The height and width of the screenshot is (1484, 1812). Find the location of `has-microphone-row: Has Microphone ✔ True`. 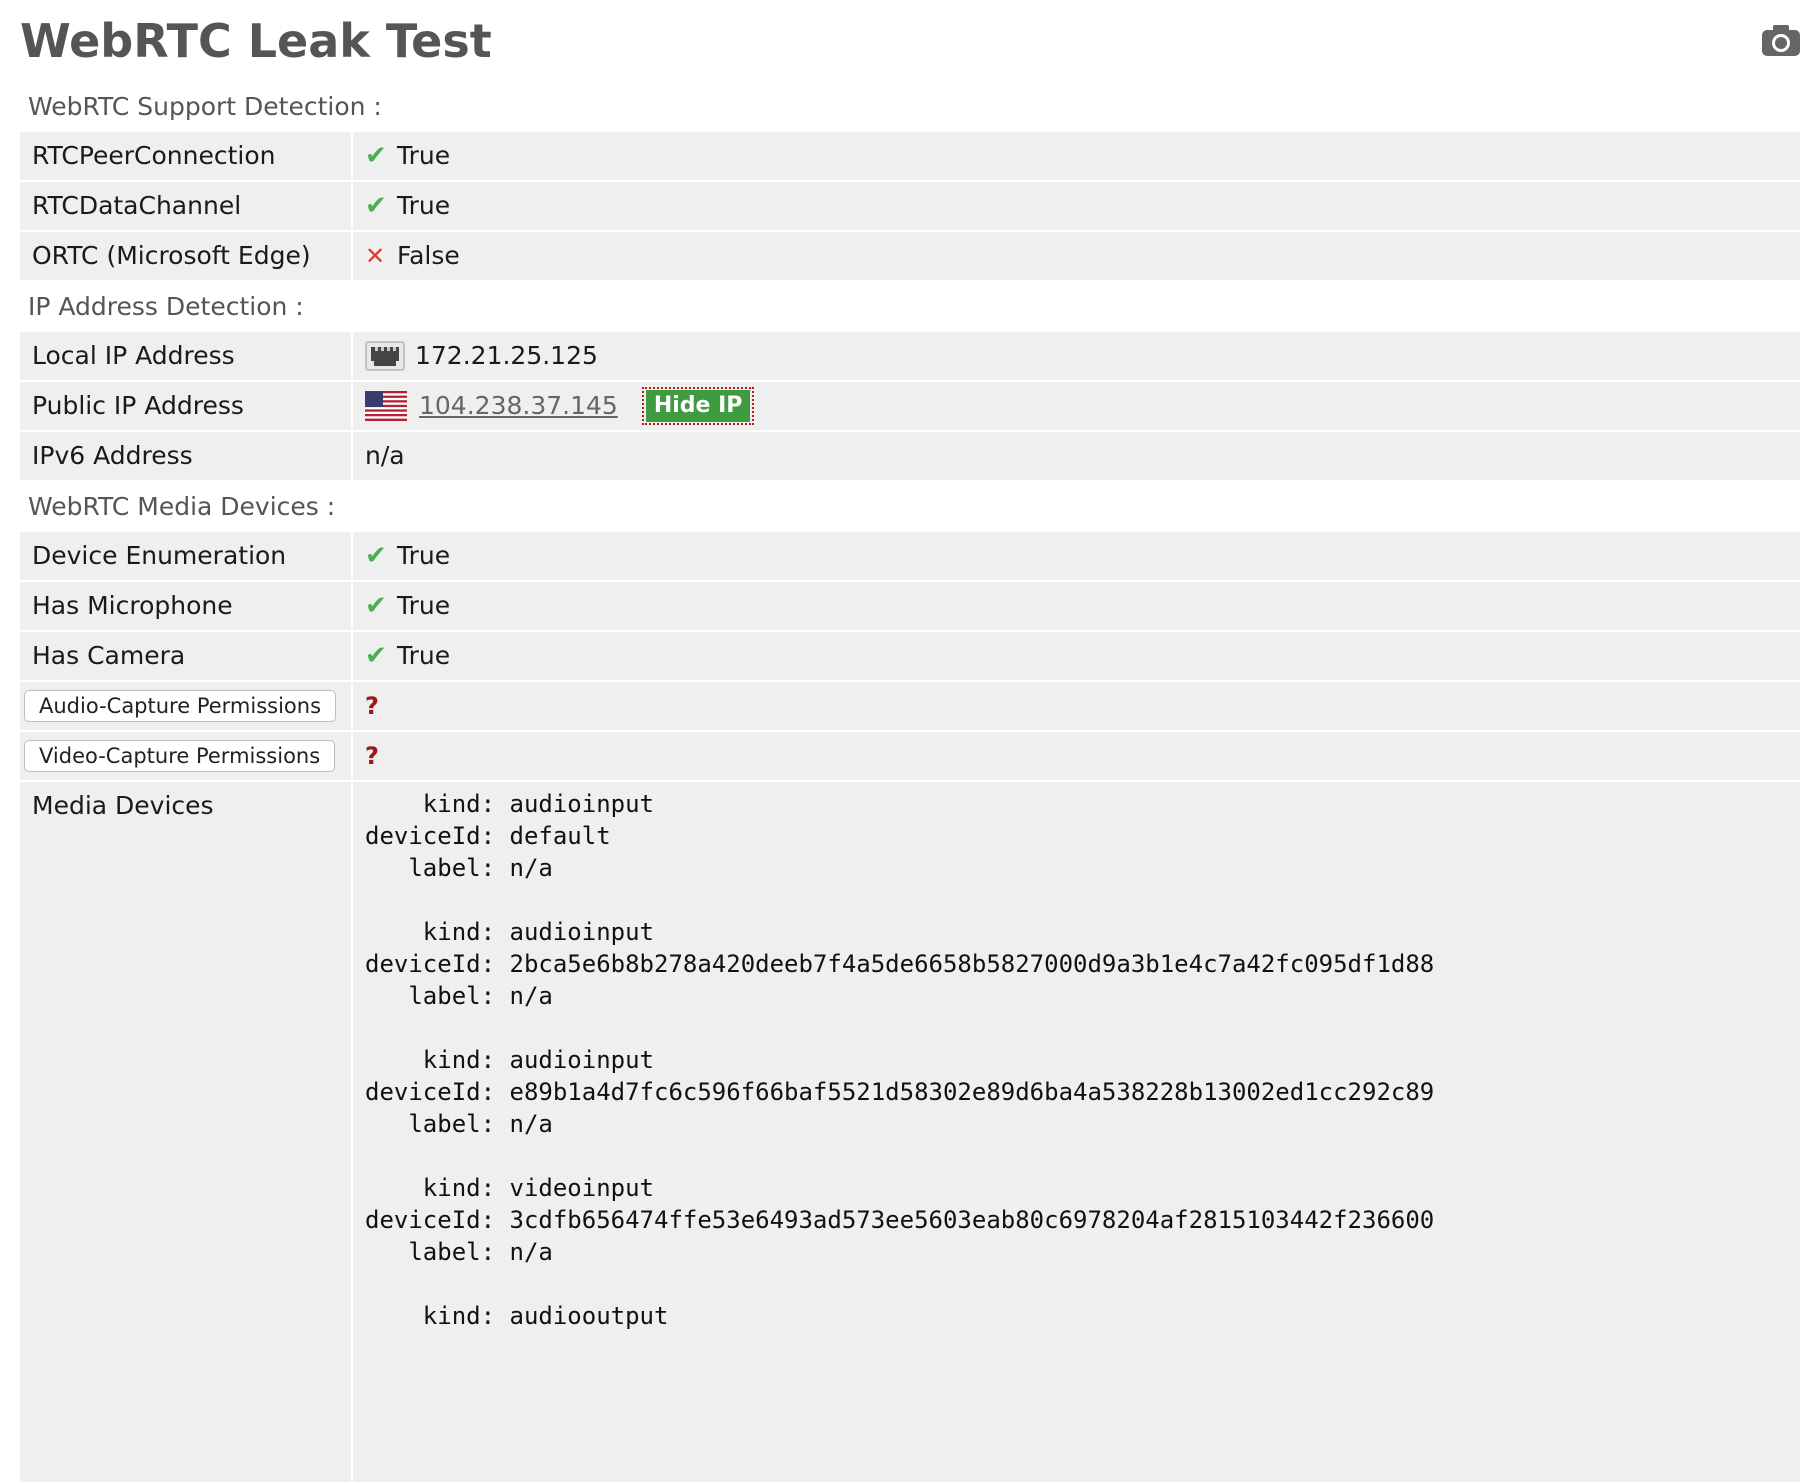

has-microphone-row: Has Microphone ✔ True is located at coordinates (910, 607).